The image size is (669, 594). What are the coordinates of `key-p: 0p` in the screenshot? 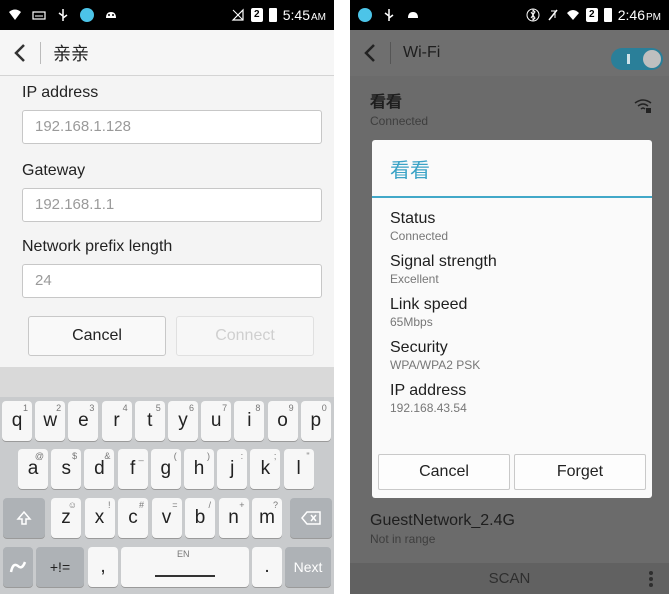 It's located at (315, 421).